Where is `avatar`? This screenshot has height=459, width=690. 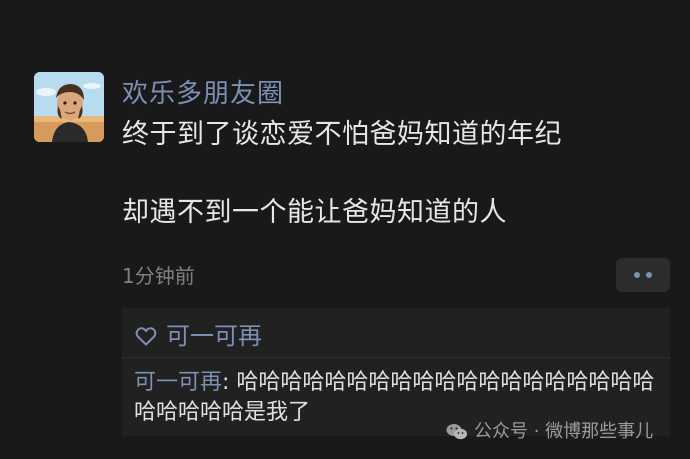 avatar is located at coordinates (69, 107).